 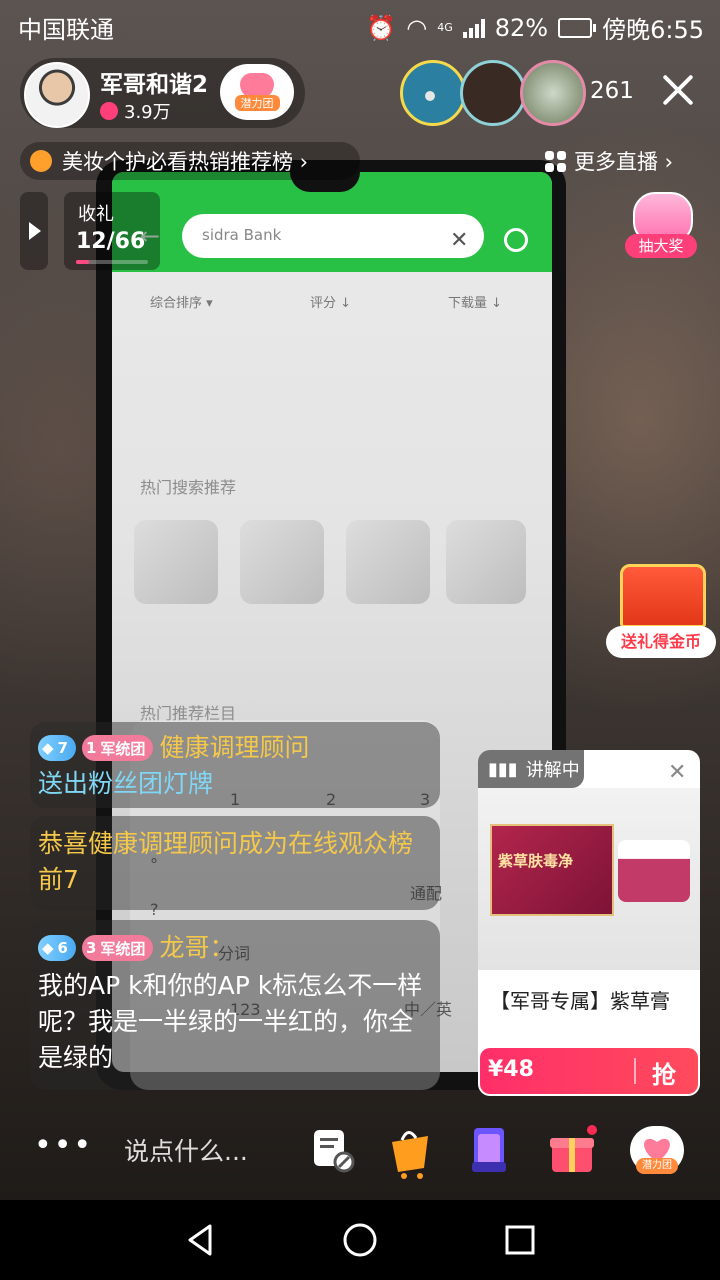 I want to click on rank-banner: 美妆个护必看热销推荐榜 ›, so click(x=190, y=161).